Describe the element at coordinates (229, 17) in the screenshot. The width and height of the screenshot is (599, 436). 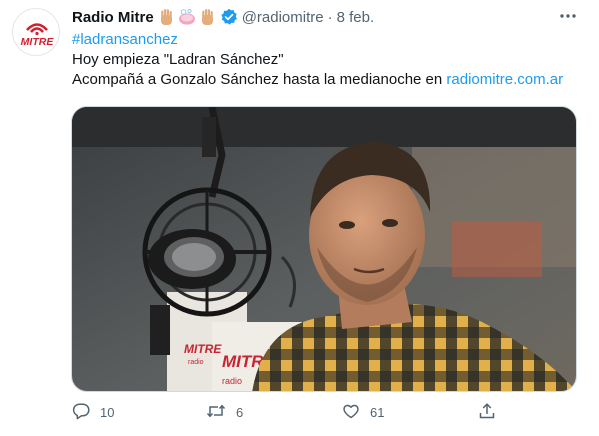
I see `verified-badge-icon` at that location.